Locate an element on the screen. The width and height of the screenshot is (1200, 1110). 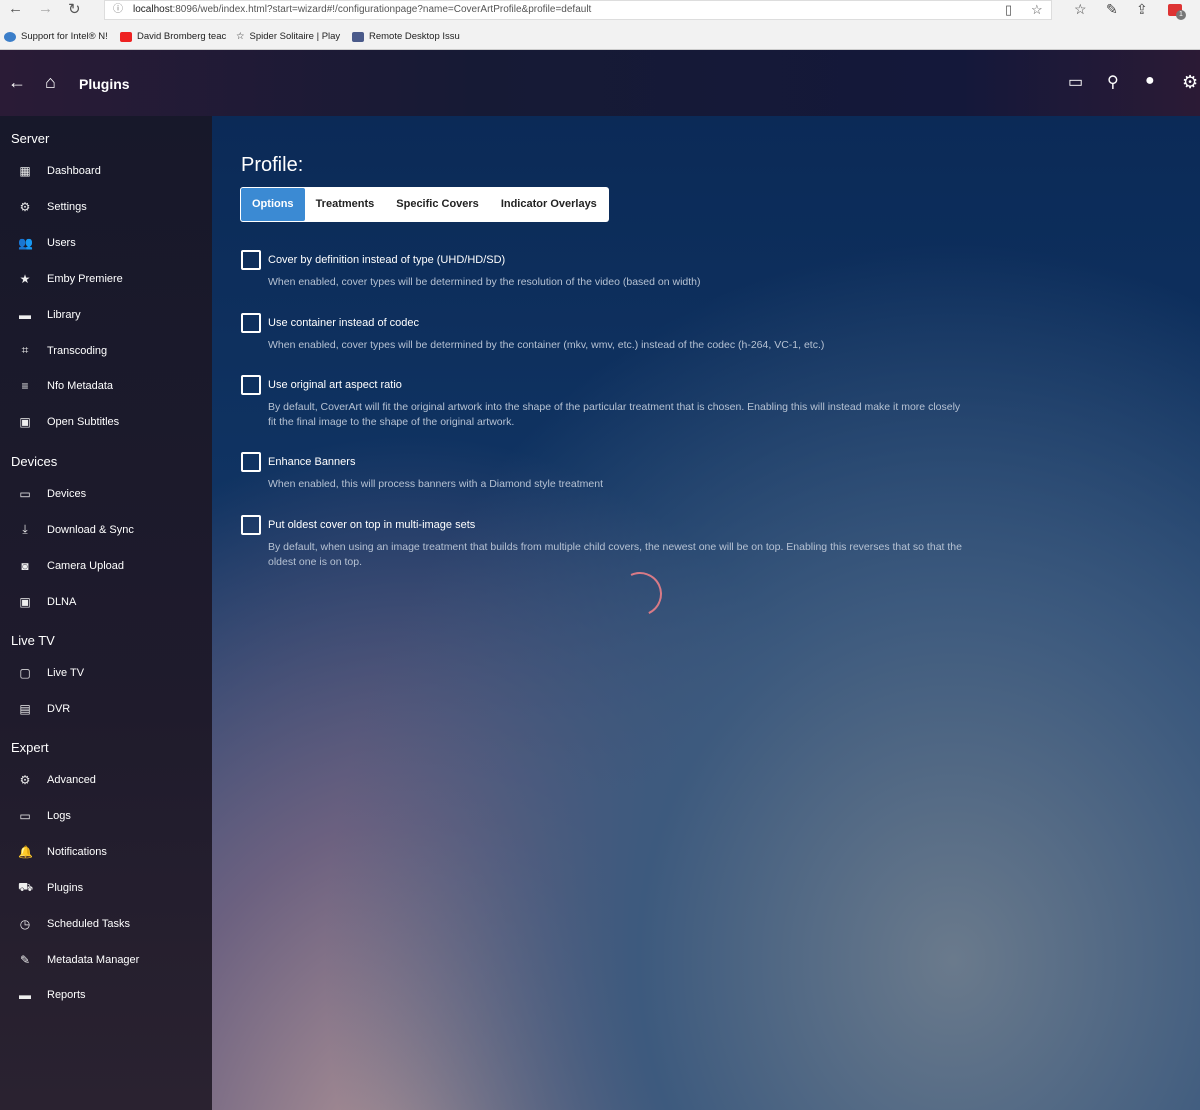
sidebar-item-library: ▬ Library is located at coordinates (106, 315).